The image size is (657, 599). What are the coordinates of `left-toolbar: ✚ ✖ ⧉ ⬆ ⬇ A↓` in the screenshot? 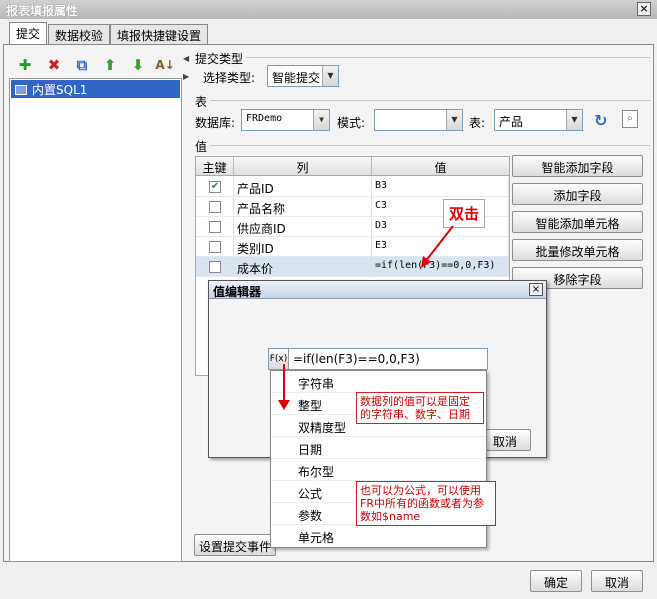 It's located at (96, 64).